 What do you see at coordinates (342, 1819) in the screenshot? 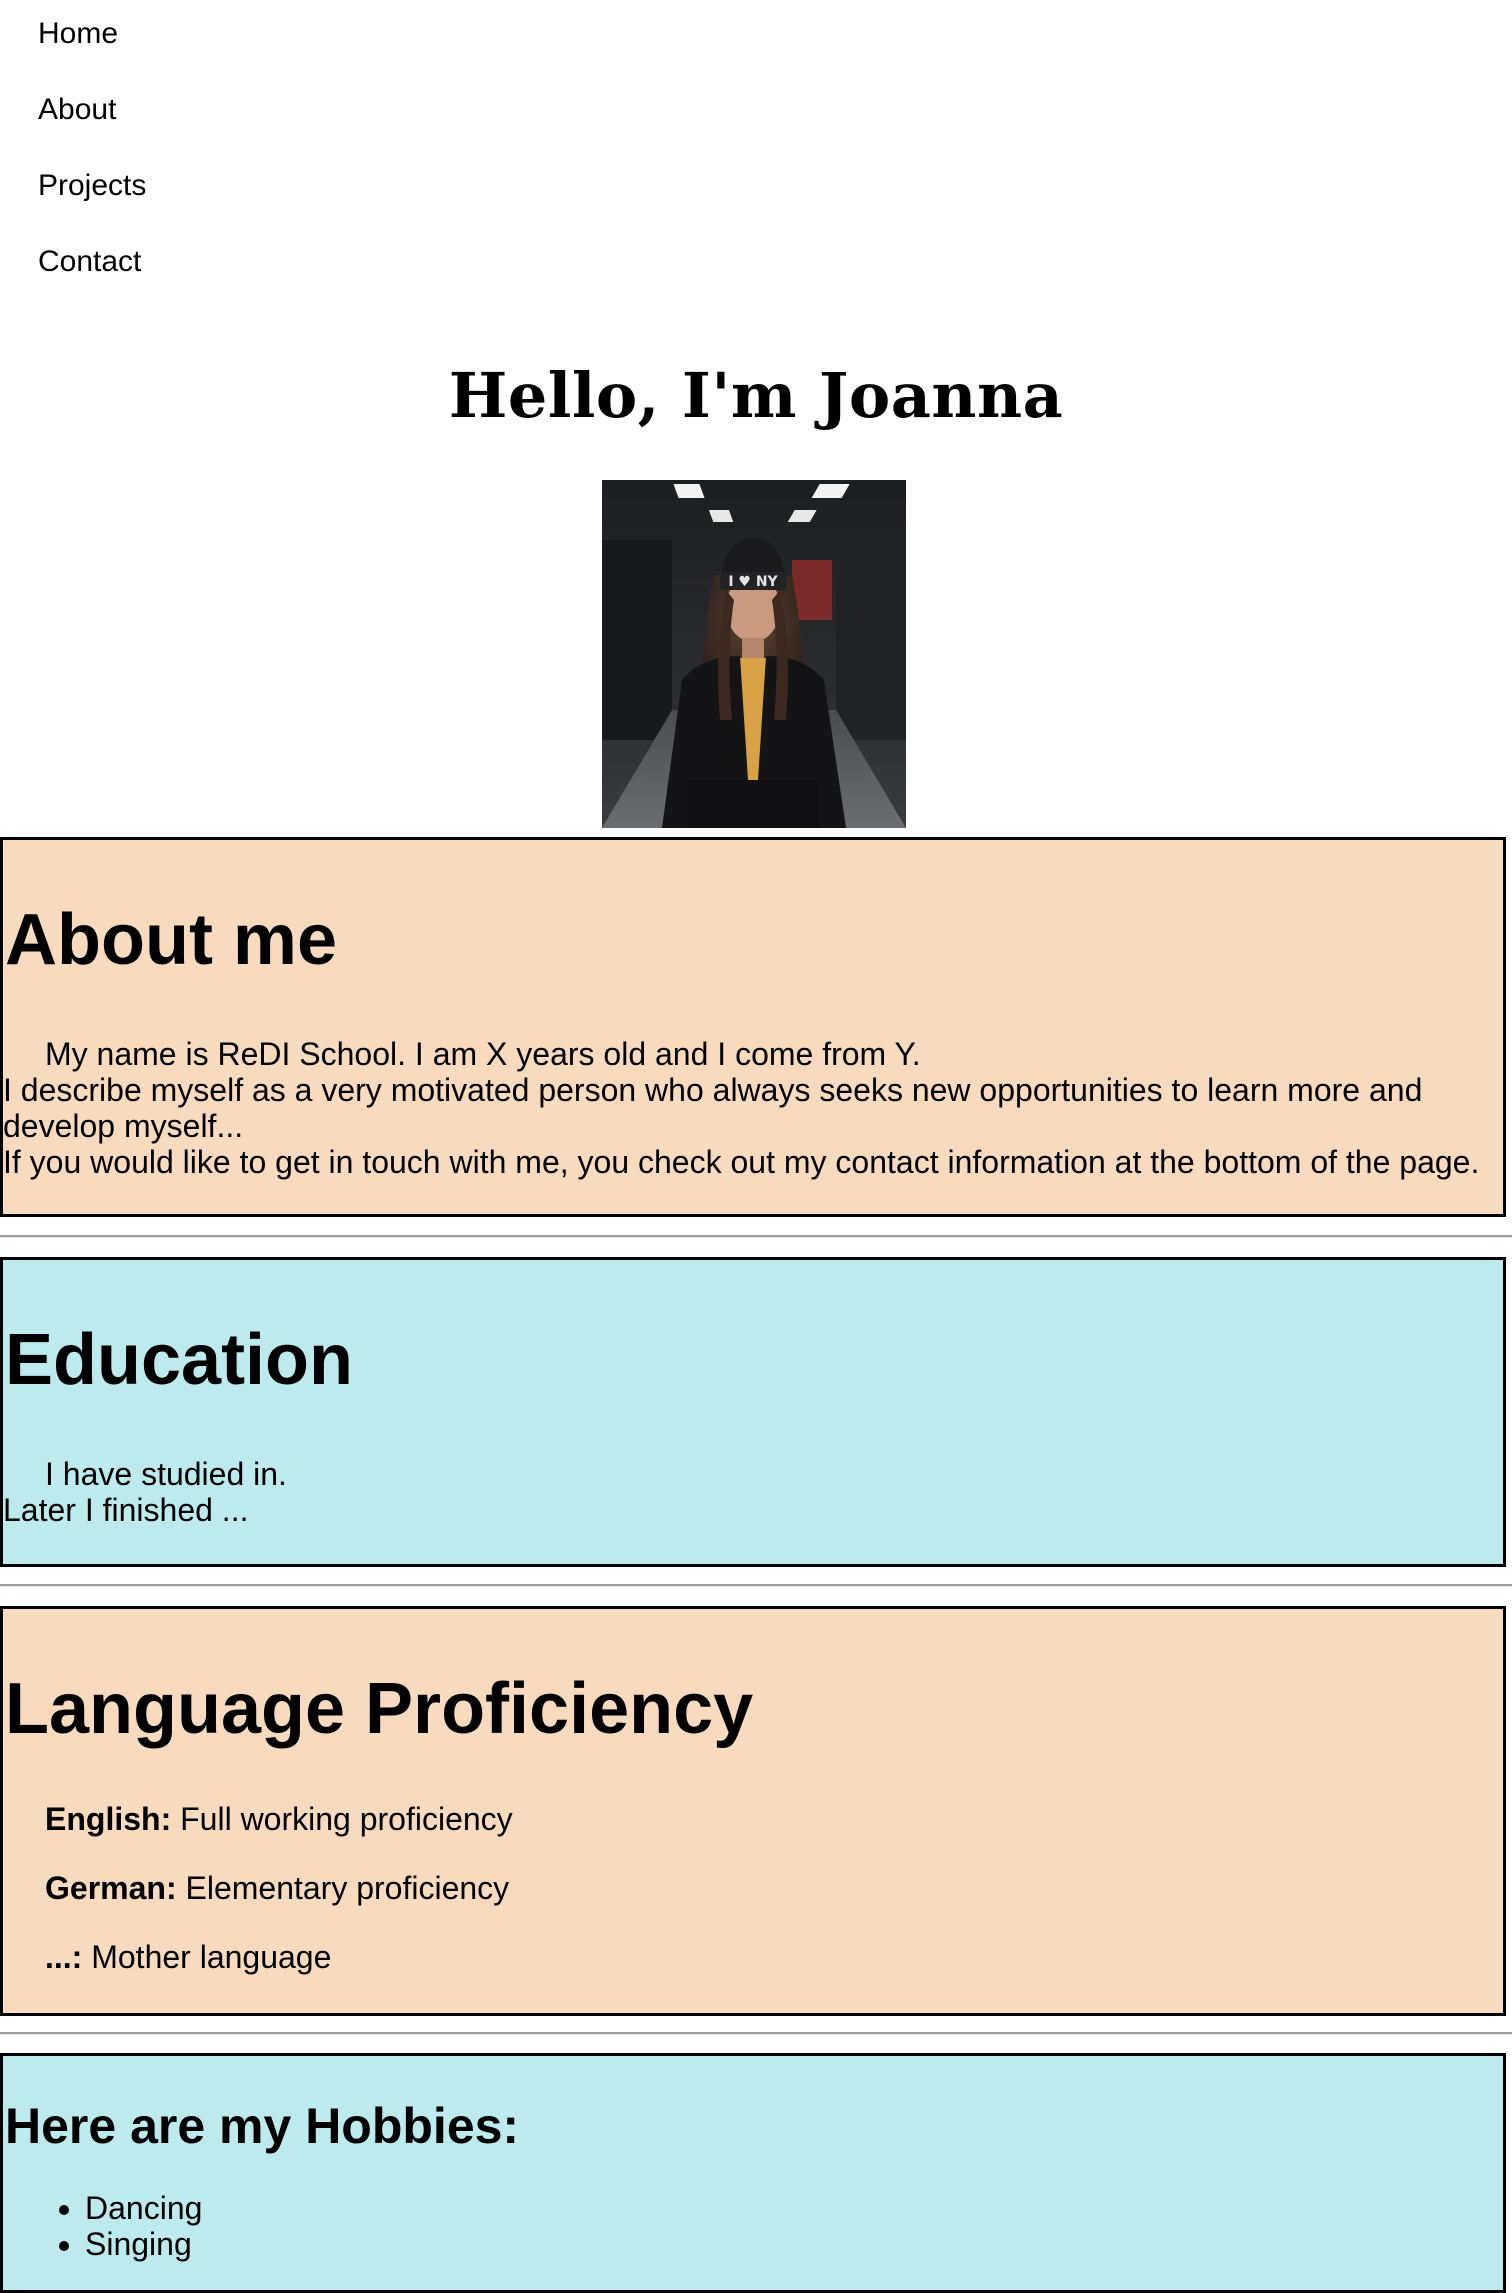
I see `language-level: Full working proficiency` at bounding box center [342, 1819].